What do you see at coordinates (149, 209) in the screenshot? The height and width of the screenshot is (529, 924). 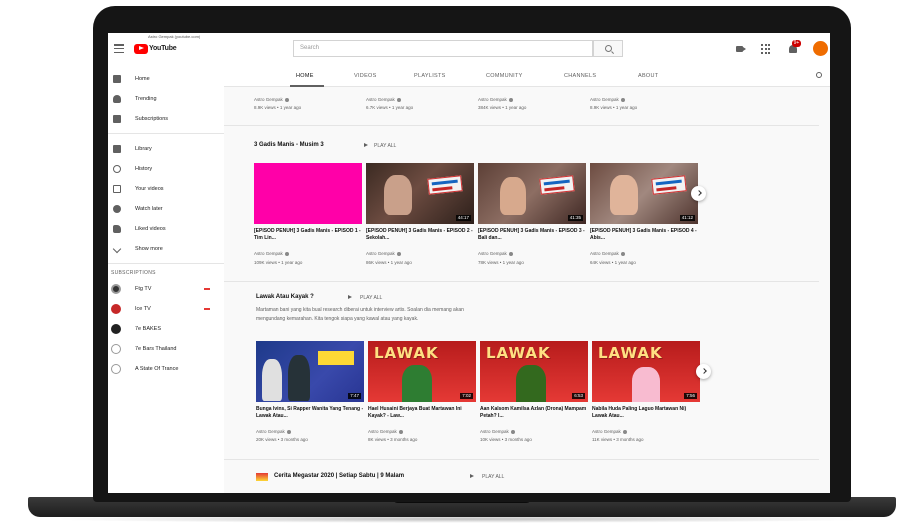 I see `sidebar-item-label: Watch later` at bounding box center [149, 209].